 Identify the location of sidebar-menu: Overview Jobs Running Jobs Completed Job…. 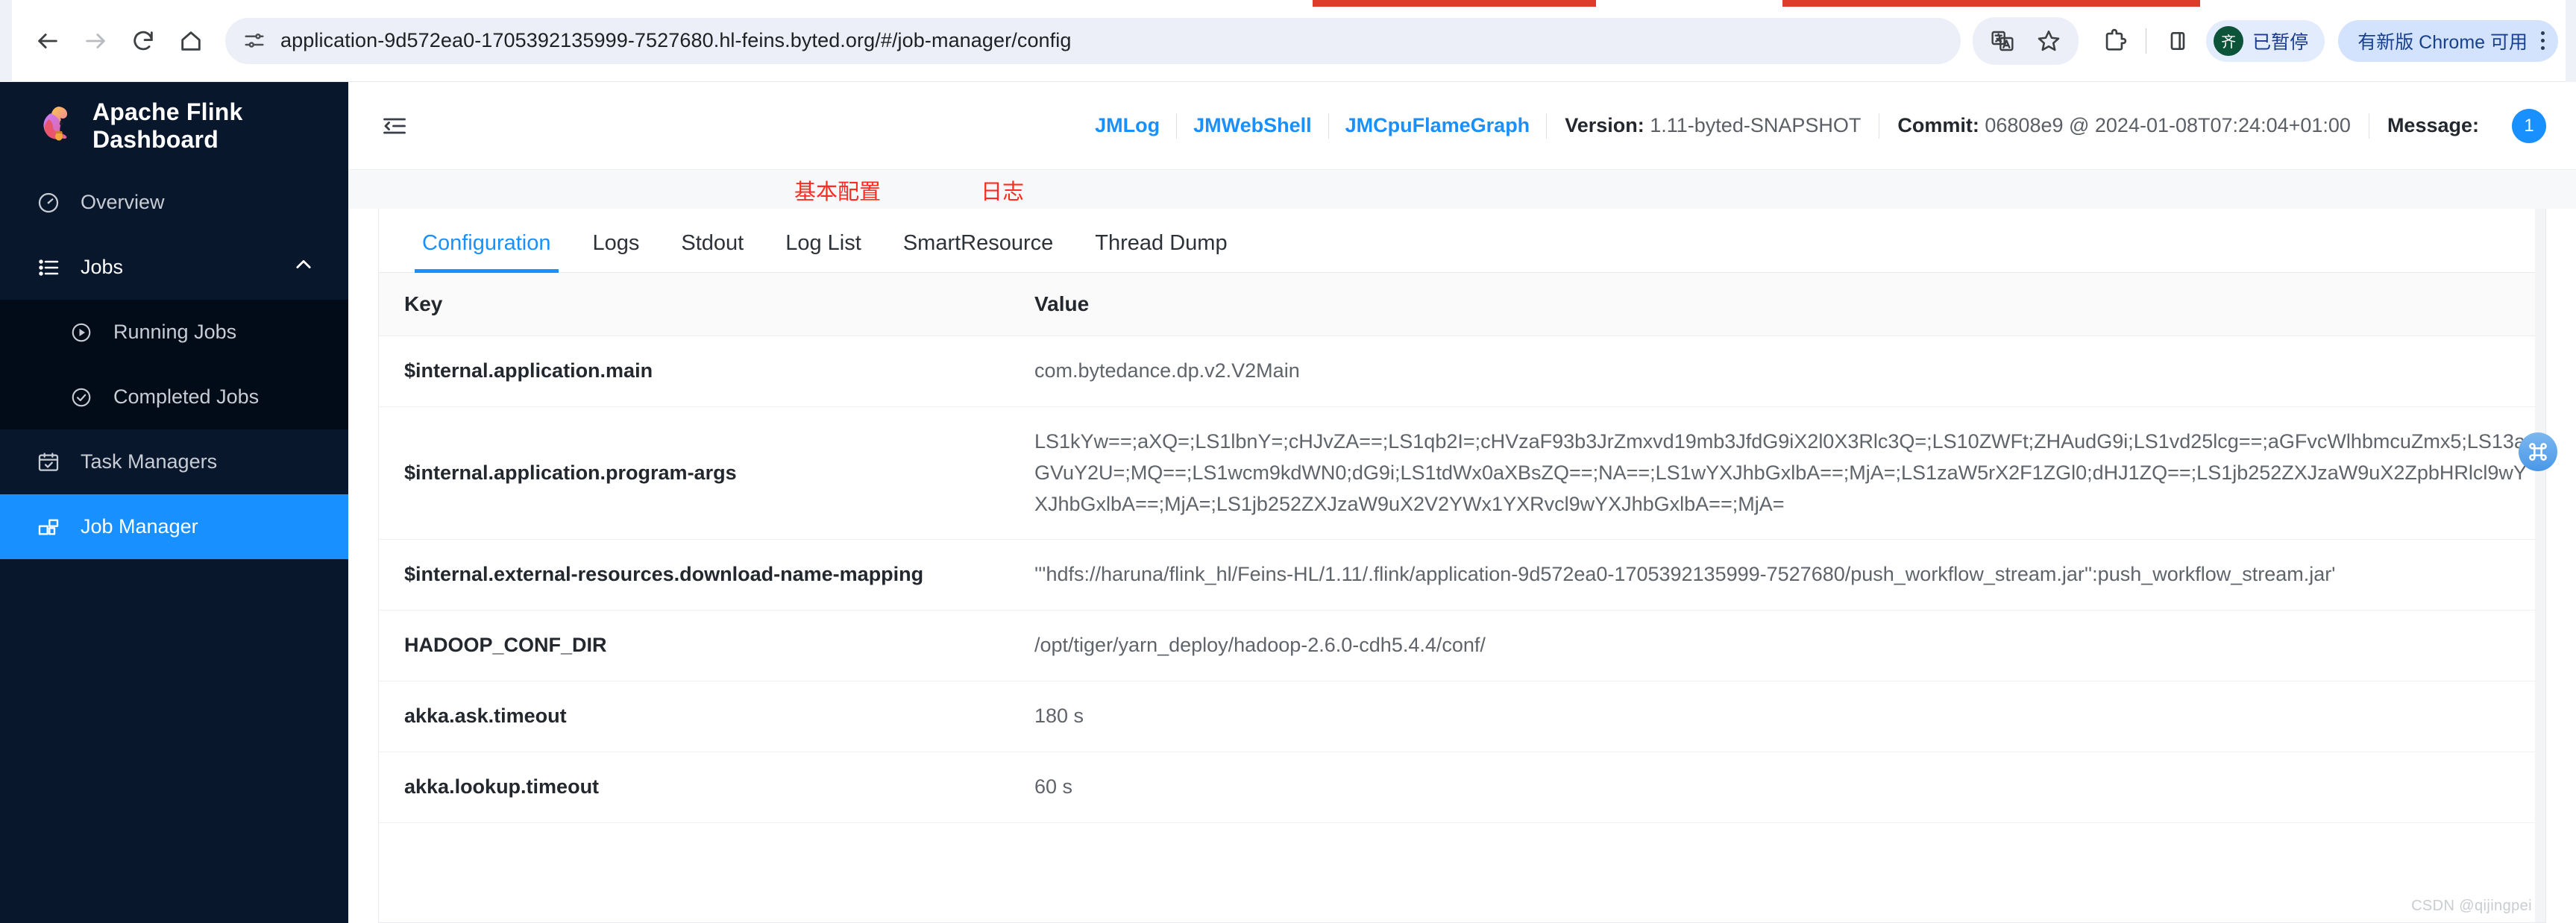
(174, 364).